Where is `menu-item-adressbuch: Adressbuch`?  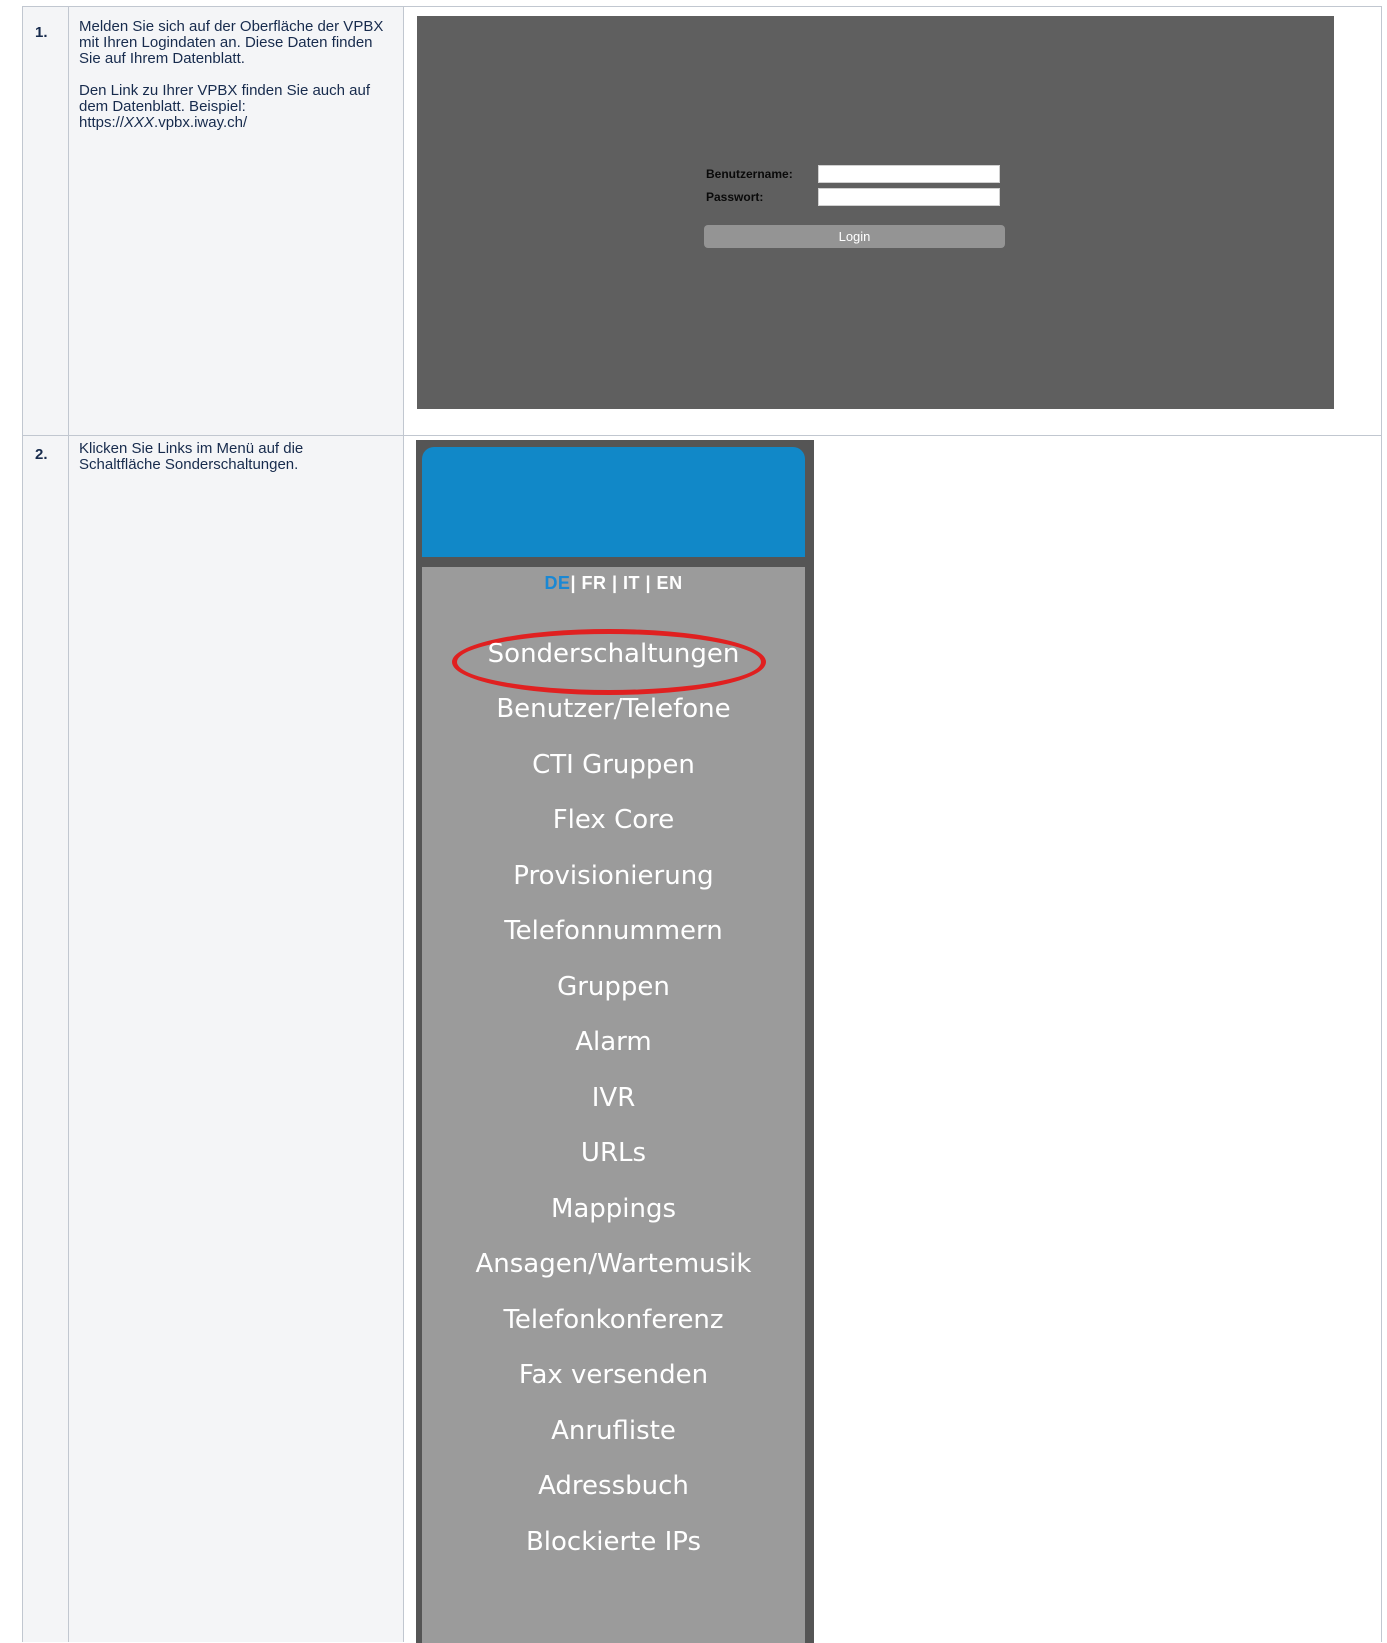
menu-item-adressbuch: Adressbuch is located at coordinates (613, 1486).